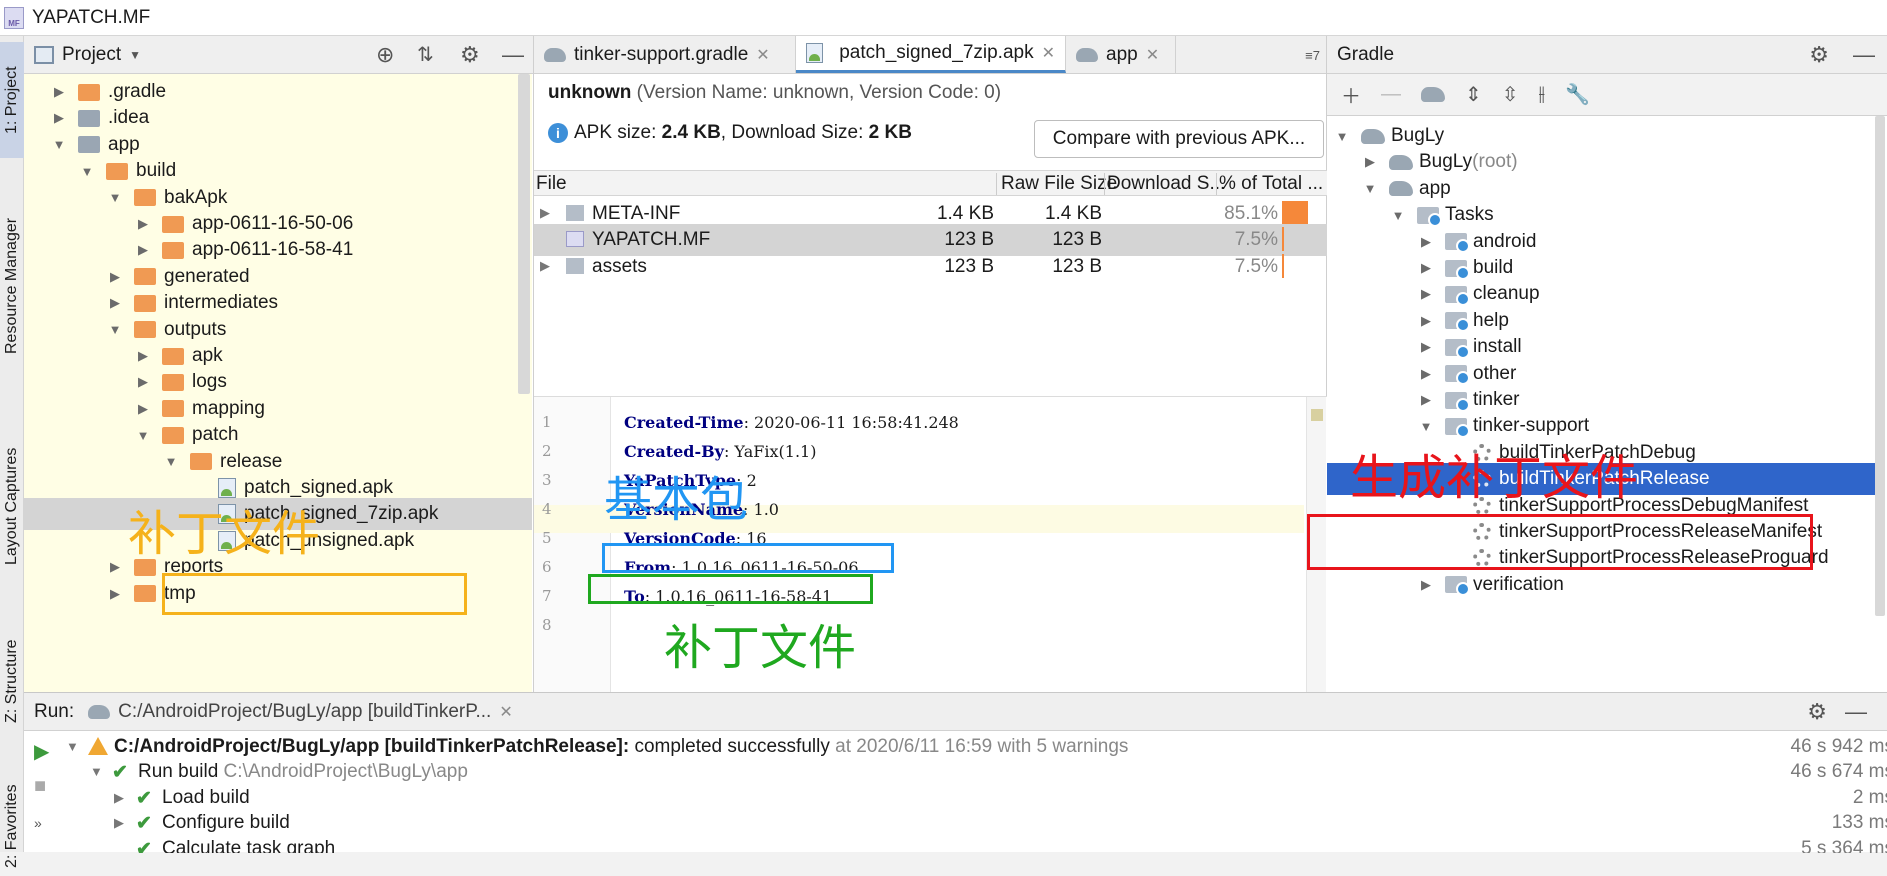 The height and width of the screenshot is (876, 1887). Describe the element at coordinates (558, 133) in the screenshot. I see `info-icon: i` at that location.